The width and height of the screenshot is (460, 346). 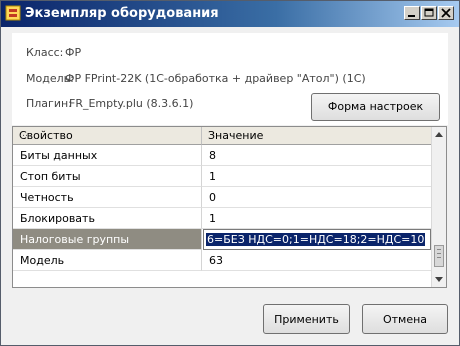 I want to click on class-value: ФР, so click(x=73, y=52).